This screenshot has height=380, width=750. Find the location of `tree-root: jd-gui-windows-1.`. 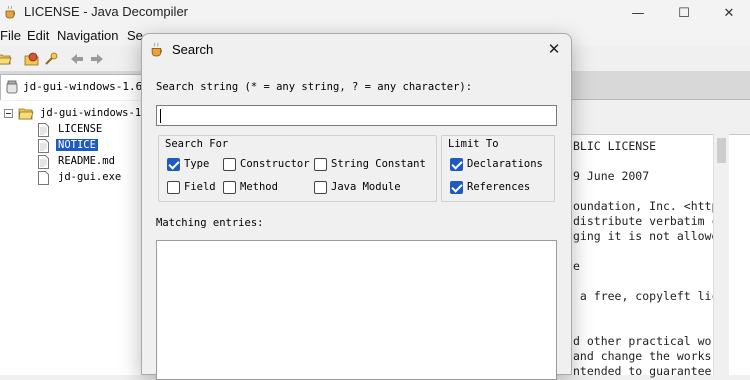

tree-root: jd-gui-windows-1. is located at coordinates (76, 114).